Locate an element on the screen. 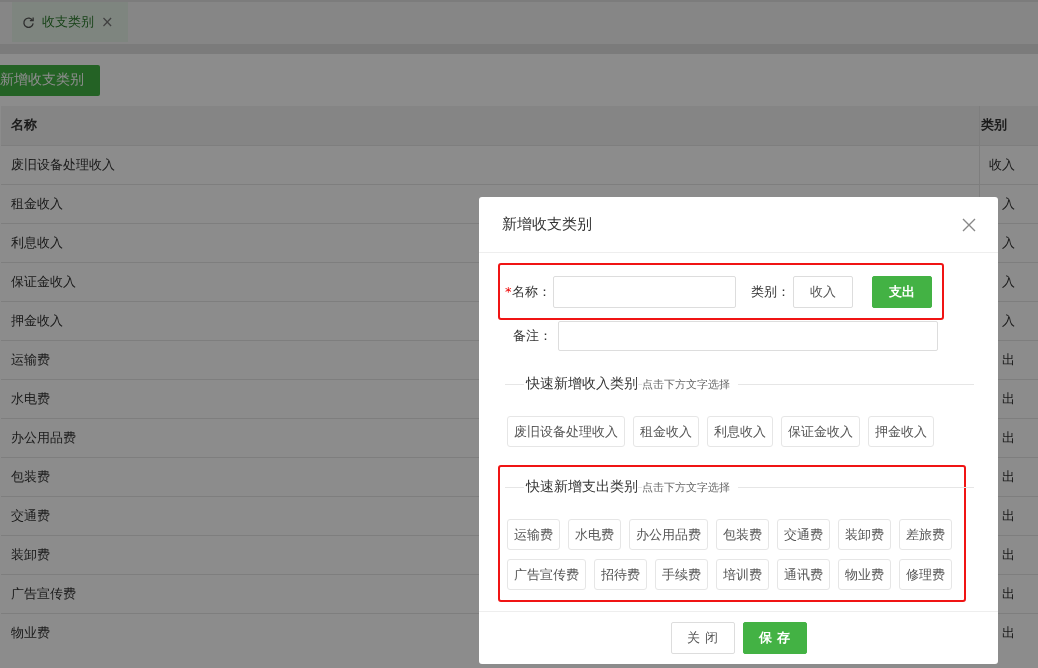 The image size is (1038, 668). remark-field is located at coordinates (748, 336).